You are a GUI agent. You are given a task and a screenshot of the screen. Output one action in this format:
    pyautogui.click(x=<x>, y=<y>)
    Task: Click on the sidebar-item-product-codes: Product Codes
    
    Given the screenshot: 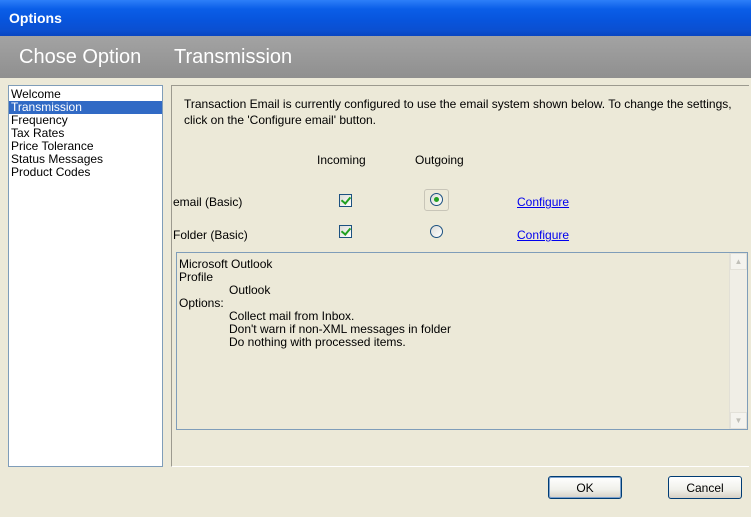 What is the action you would take?
    pyautogui.click(x=85, y=172)
    